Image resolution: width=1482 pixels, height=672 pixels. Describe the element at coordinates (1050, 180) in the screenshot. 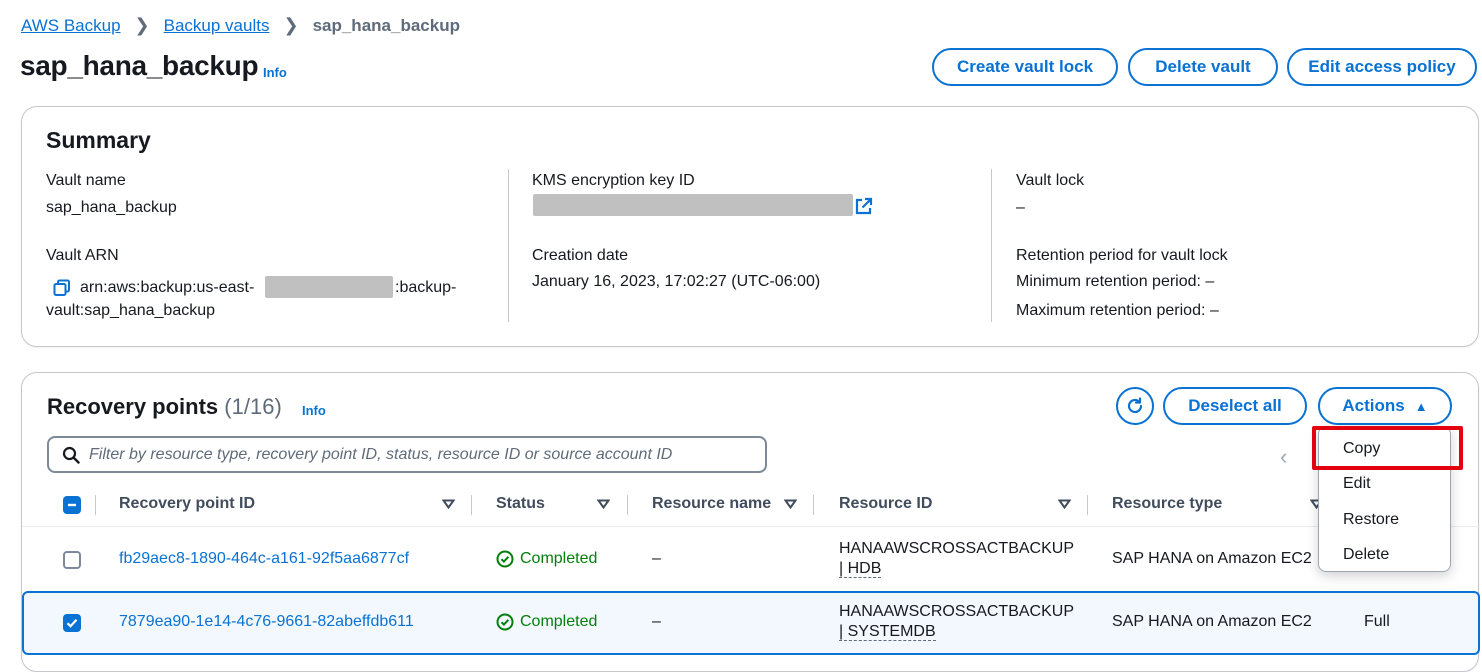

I see `vault-lock-label: Vault lock` at that location.